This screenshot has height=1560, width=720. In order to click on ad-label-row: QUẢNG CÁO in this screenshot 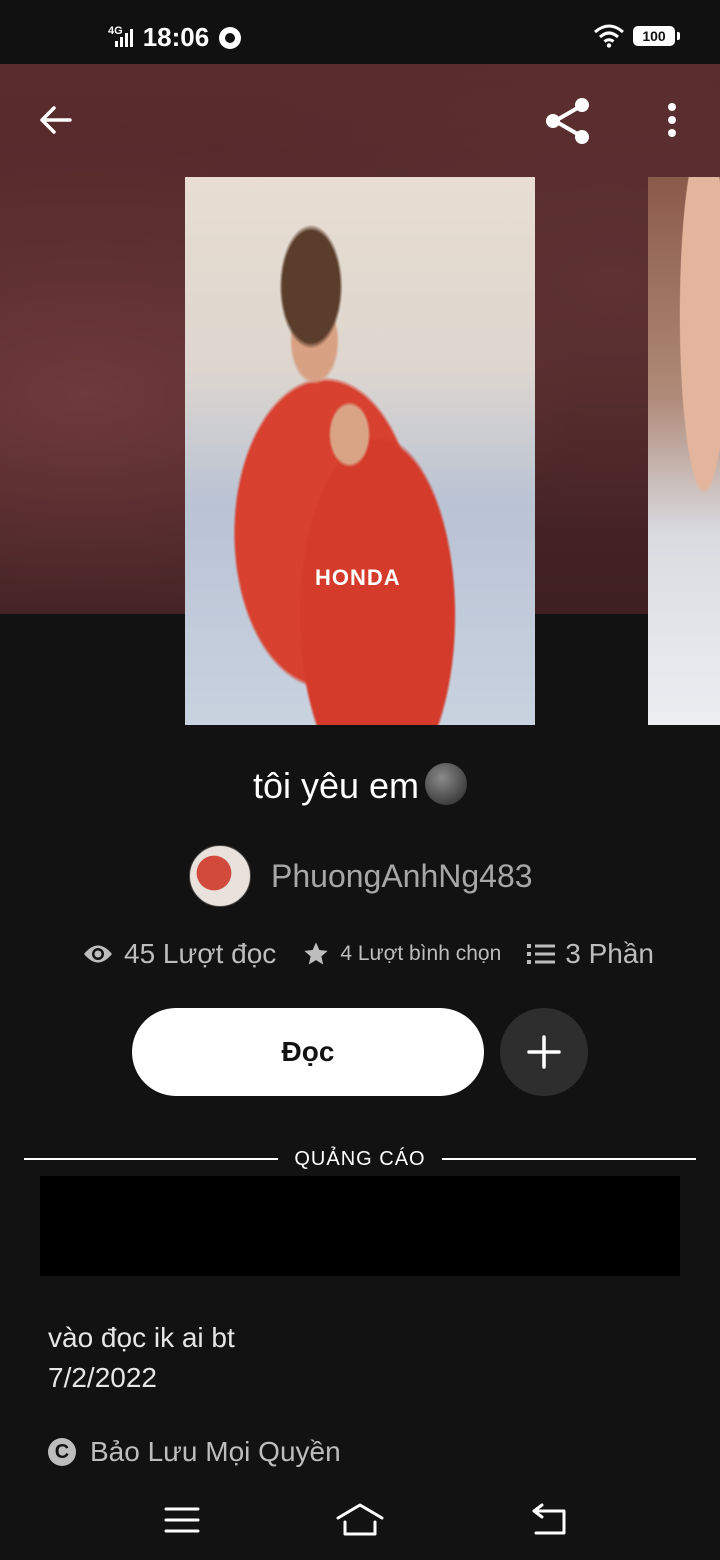, I will do `click(360, 1159)`.